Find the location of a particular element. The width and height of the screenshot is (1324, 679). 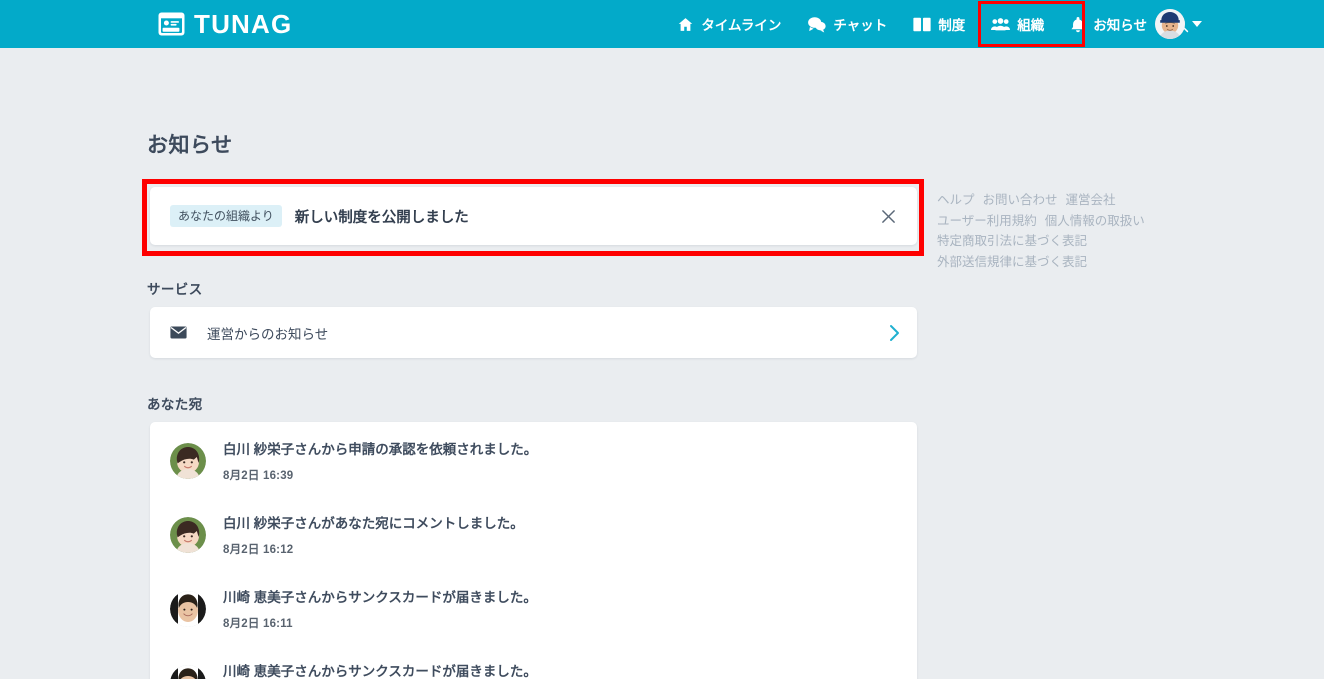

banner-title: 新しい制度を公開しました is located at coordinates (381, 217).